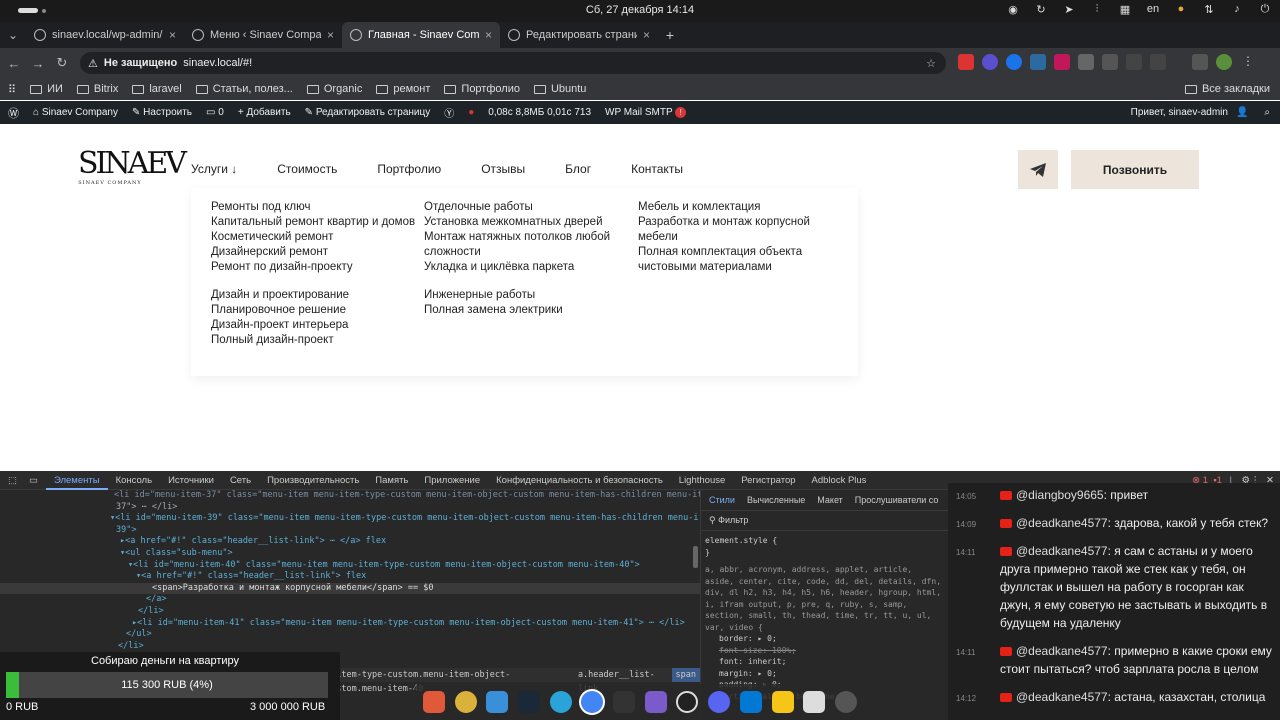 This screenshot has width=1280, height=720. I want to click on store-app-icon, so click(497, 702).